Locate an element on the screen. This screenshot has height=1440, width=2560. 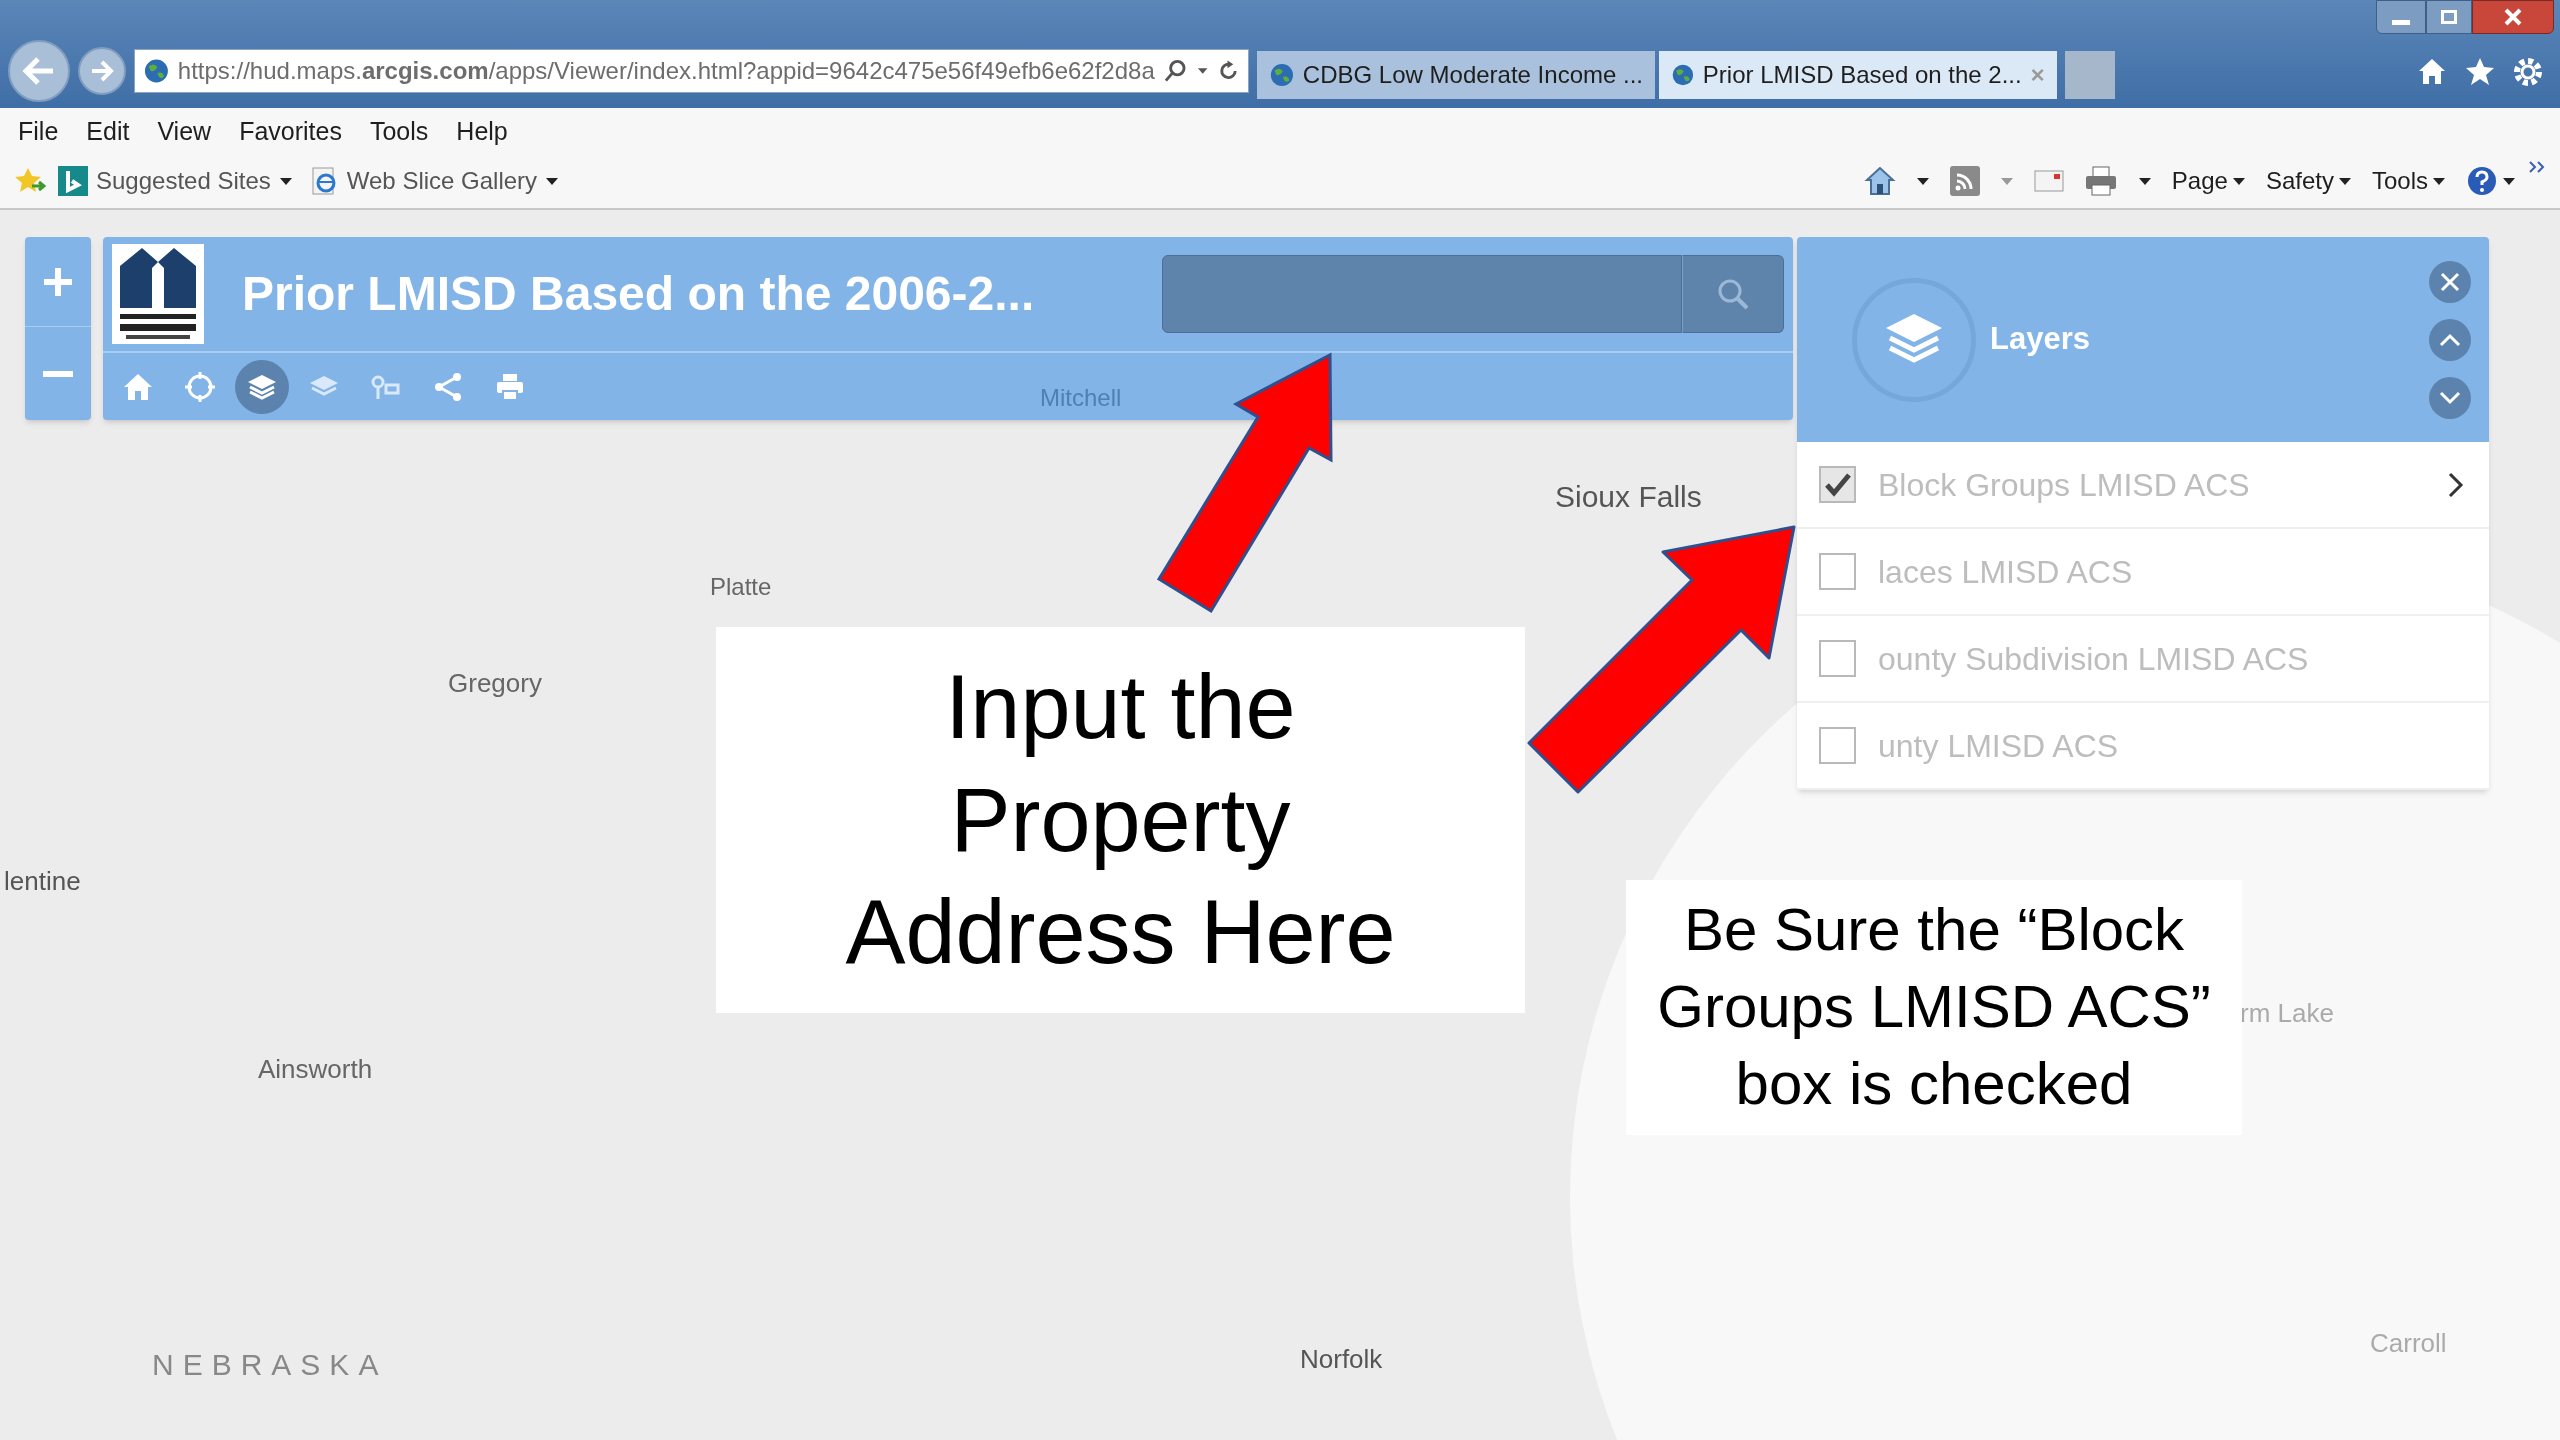
map-label: Carroll is located at coordinates (2408, 1343).